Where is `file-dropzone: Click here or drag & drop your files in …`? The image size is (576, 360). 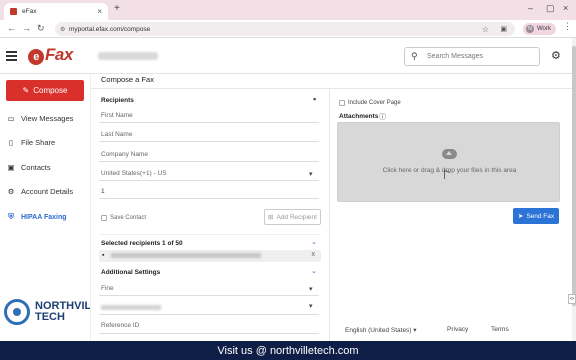
file-dropzone: Click here or drag & drop your files in … is located at coordinates (448, 162).